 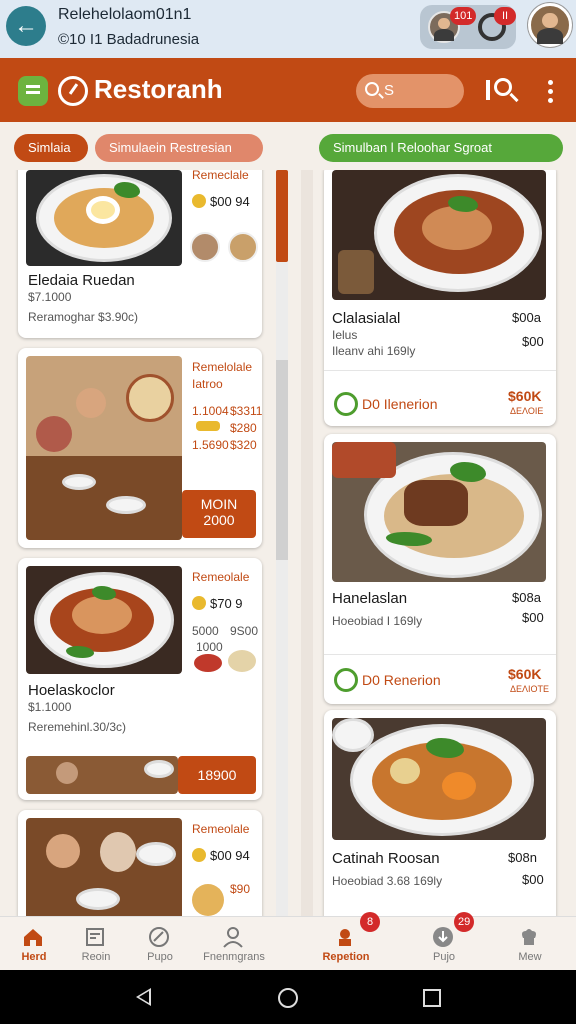 What do you see at coordinates (530, 689) in the screenshot?
I see `deal-subtext: ΔΕΛΙΟΤΕ` at bounding box center [530, 689].